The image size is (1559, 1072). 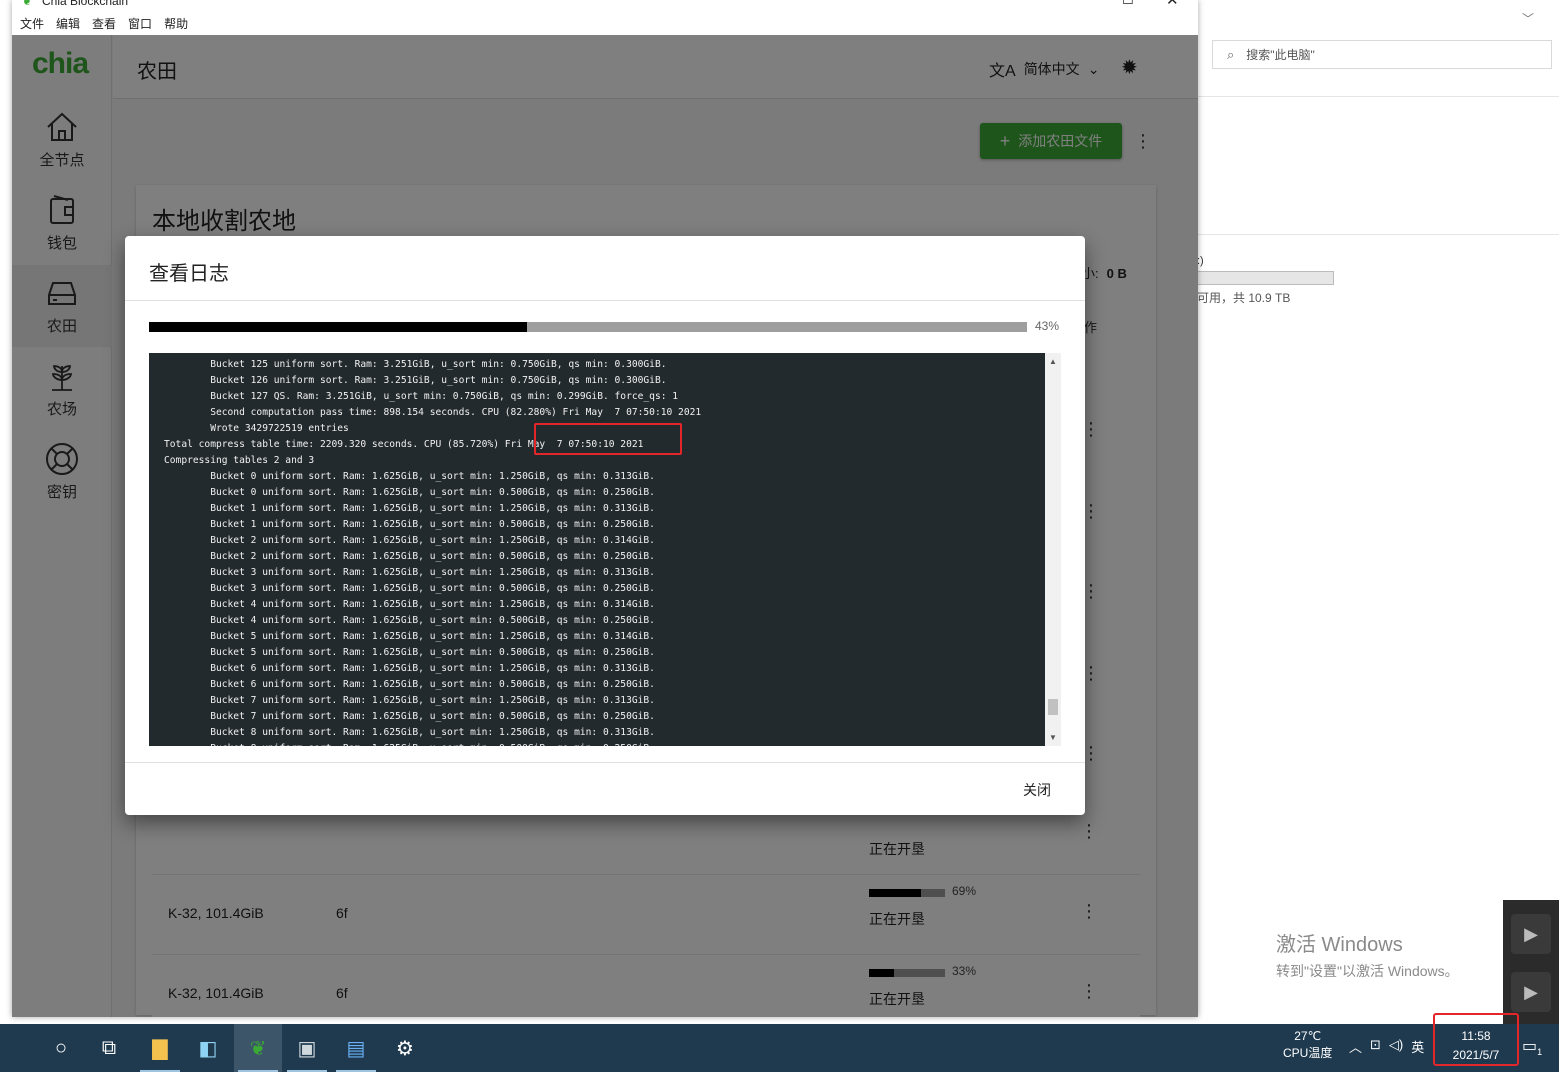 I want to click on plot-progress-bar, so click(x=588, y=327).